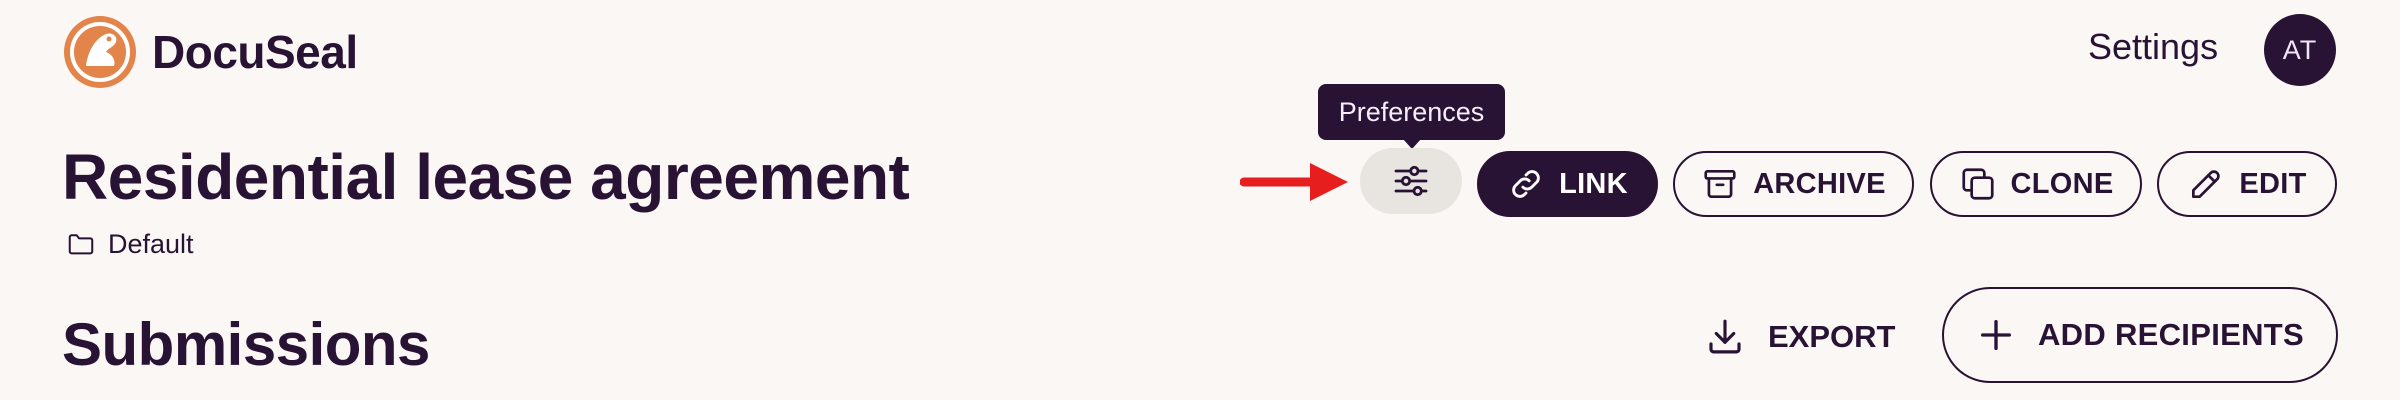  I want to click on user-avatar: AT, so click(2300, 50).